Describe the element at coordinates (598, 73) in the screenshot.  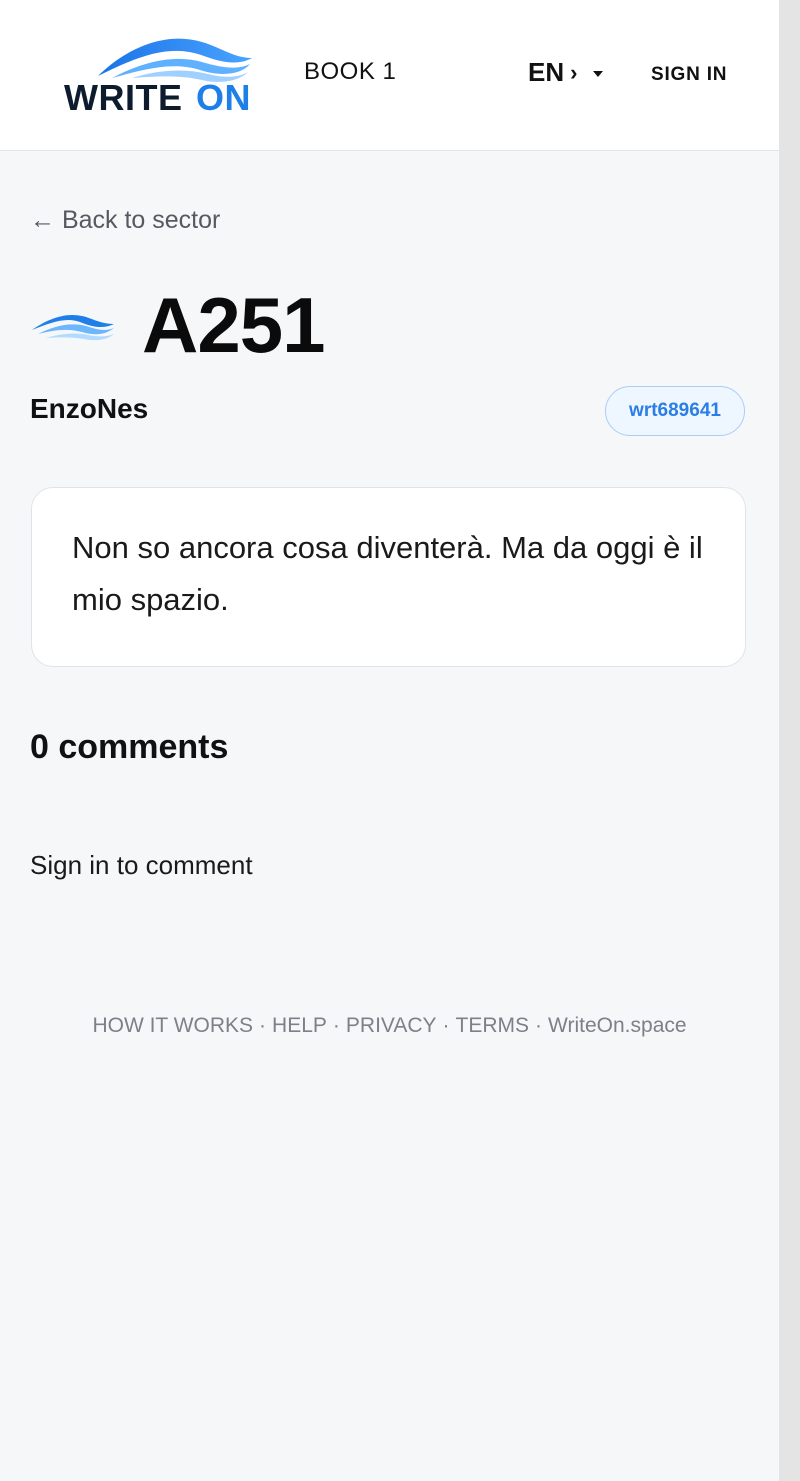
I see `caret-down-icon` at that location.